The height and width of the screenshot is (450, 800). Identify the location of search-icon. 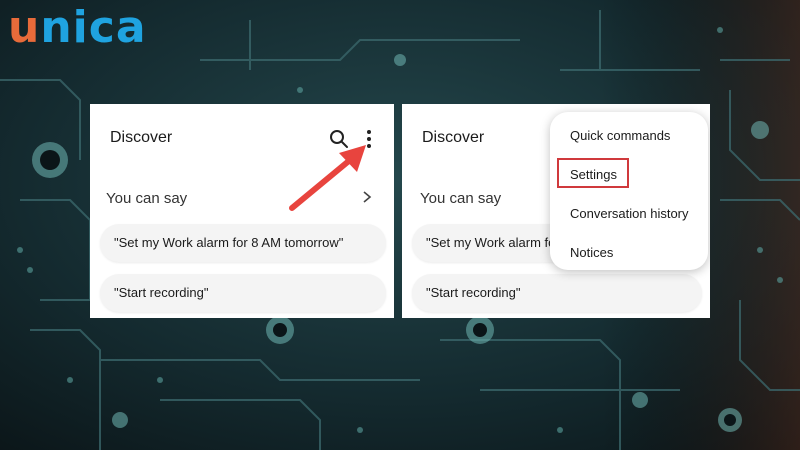
(339, 139).